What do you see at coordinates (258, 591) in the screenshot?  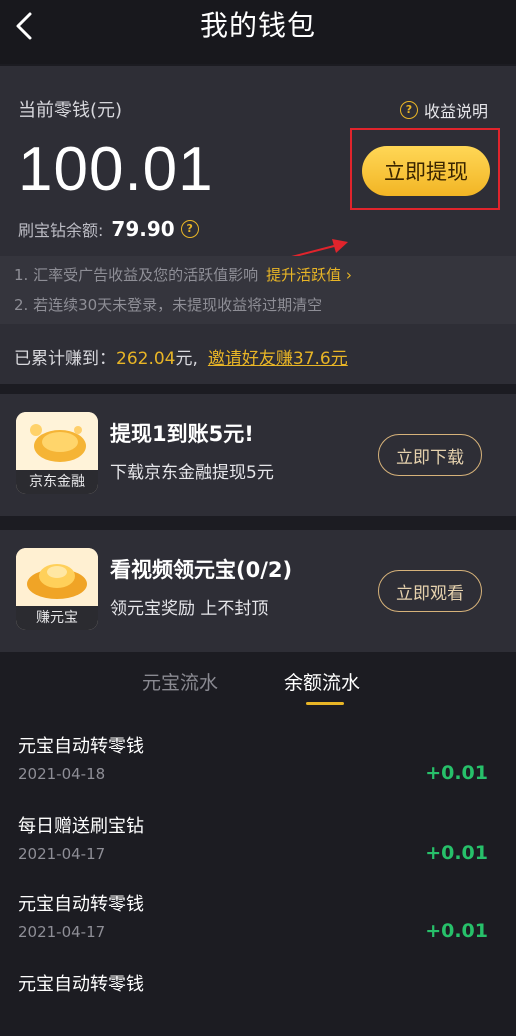 I see `promo-card-earn-ingot: 赚元宝 看视频领元宝(0/2) 领元宝奖励 上不封顶 立即观看` at bounding box center [258, 591].